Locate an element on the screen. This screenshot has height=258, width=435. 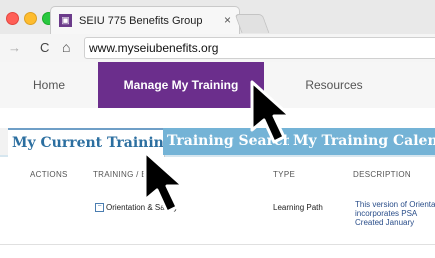
url-input: www.myseiubenefits.org is located at coordinates (259, 48).